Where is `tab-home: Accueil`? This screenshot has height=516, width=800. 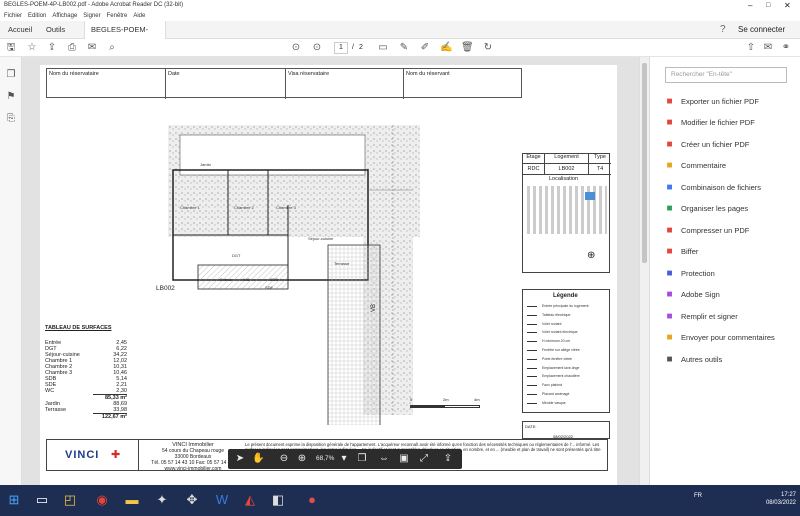
tab-home: Accueil is located at coordinates (20, 30).